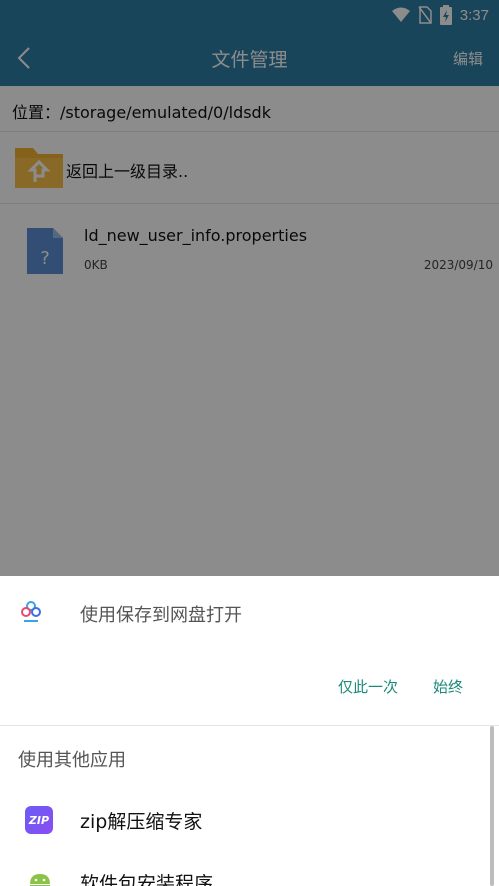 Image resolution: width=499 pixels, height=886 pixels. I want to click on app-item-label: 软件包安装程序, so click(147, 879).